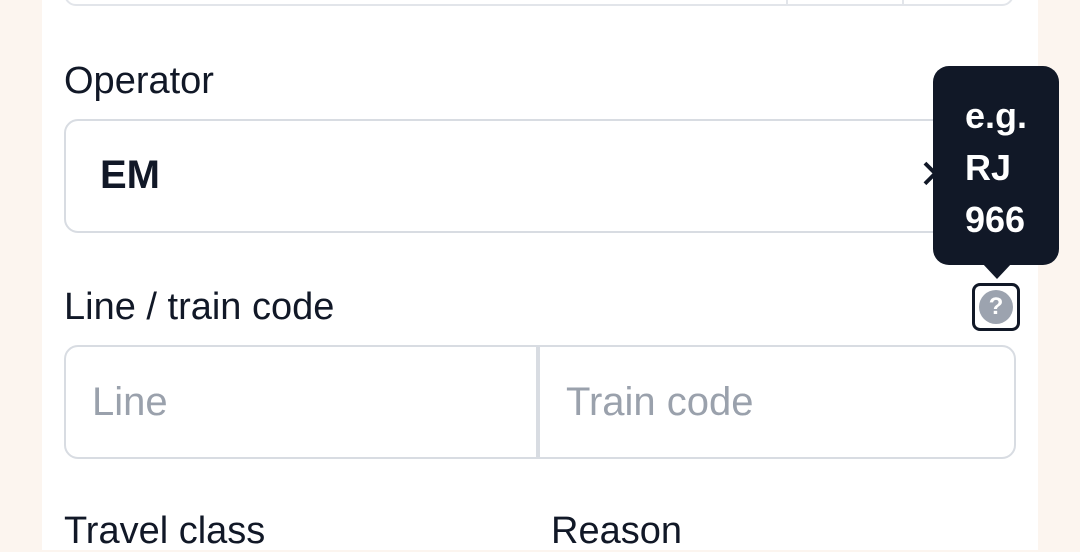 The height and width of the screenshot is (552, 1080). What do you see at coordinates (303, 402) in the screenshot?
I see `line-input` at bounding box center [303, 402].